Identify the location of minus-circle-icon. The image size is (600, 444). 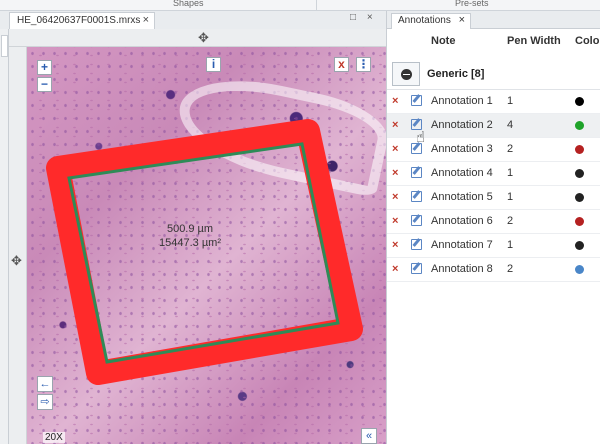
(406, 74).